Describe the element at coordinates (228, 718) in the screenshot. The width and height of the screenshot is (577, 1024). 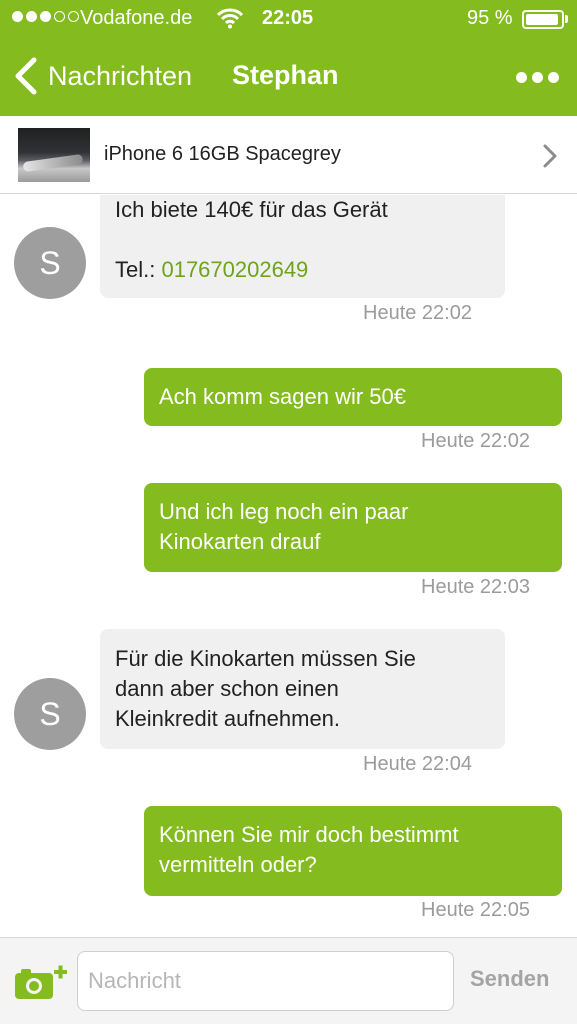
I see `message-text: Kleinkredit aufnehmen.` at that location.